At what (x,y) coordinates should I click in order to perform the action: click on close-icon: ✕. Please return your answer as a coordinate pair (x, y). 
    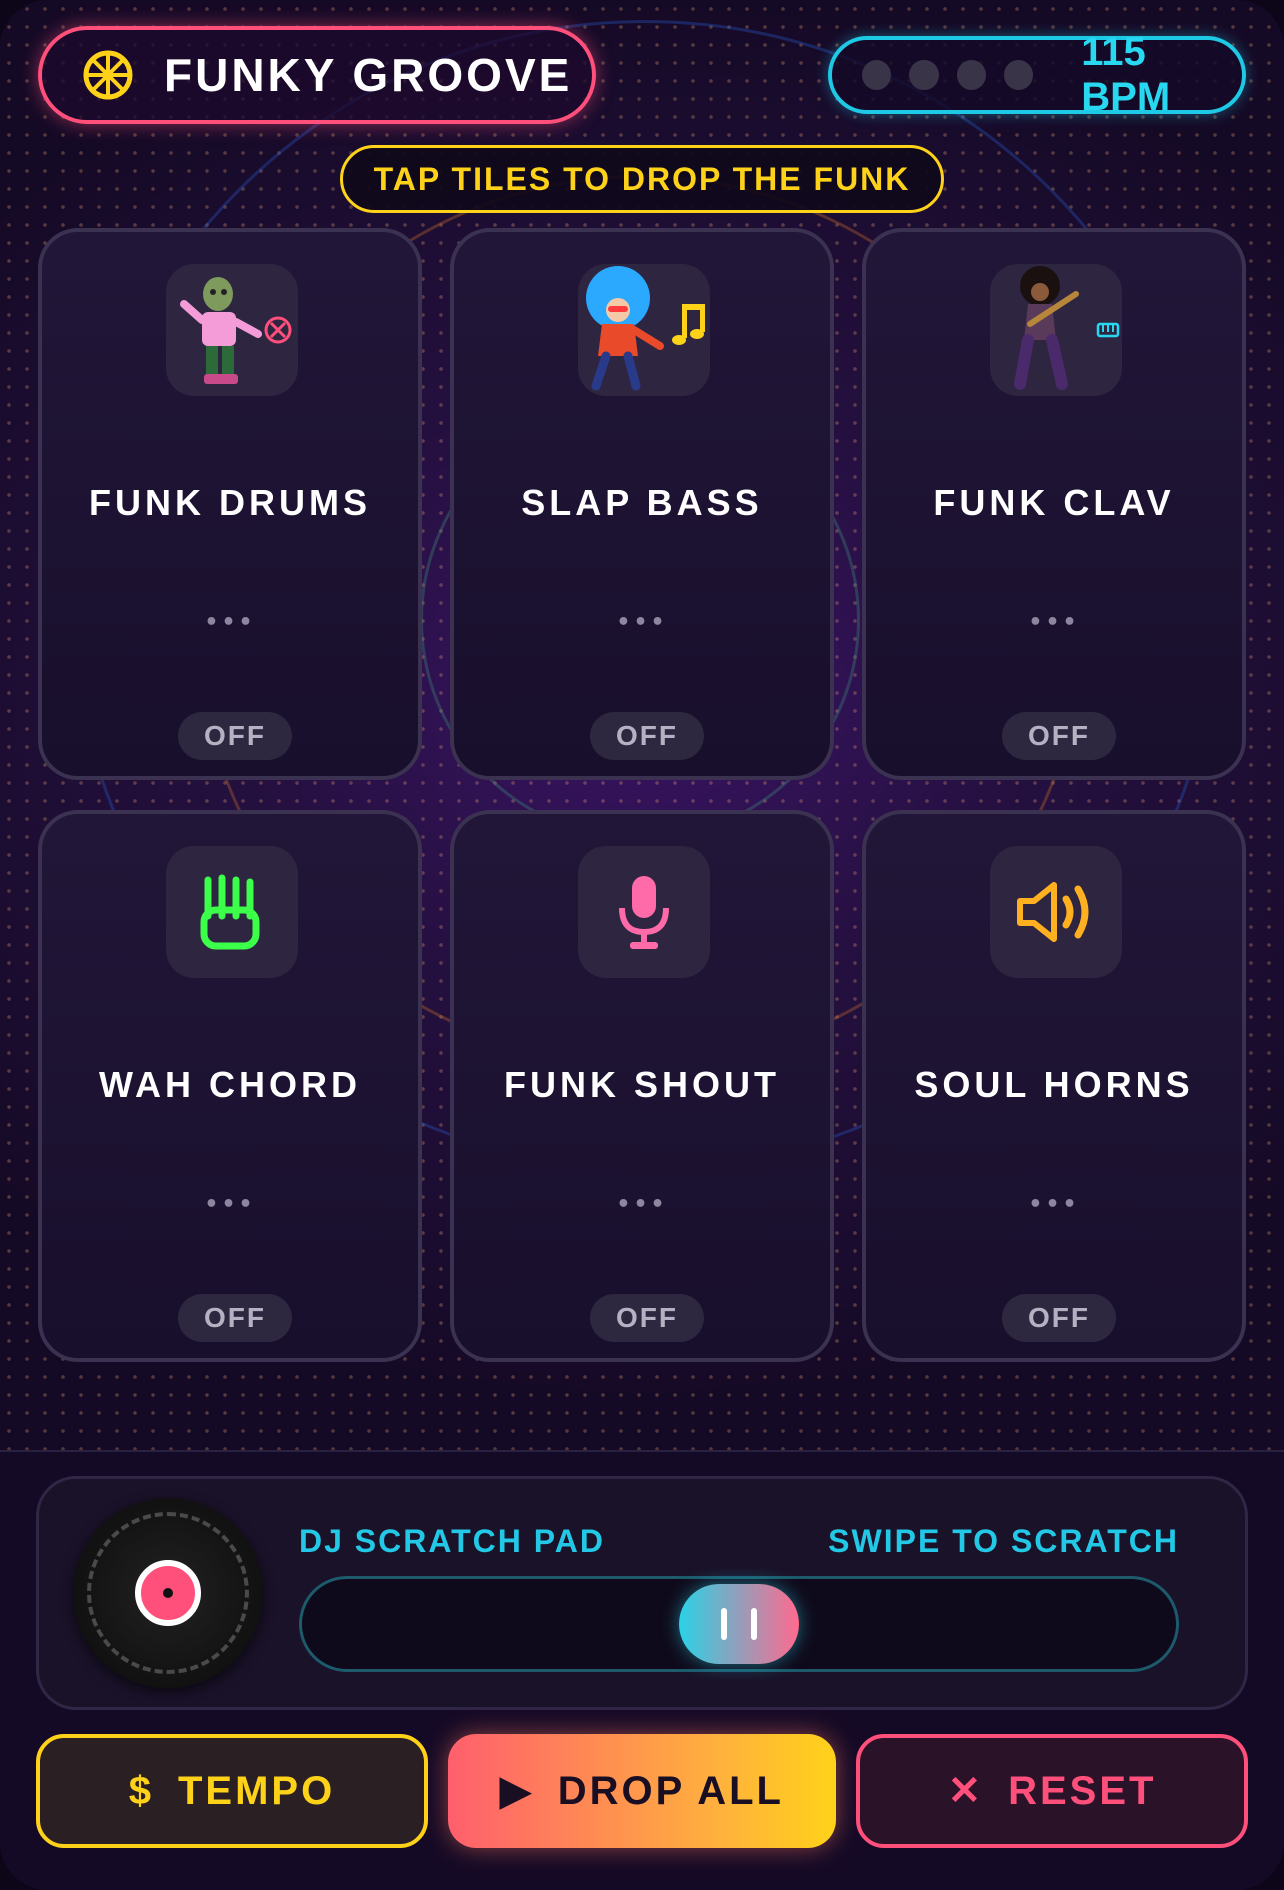
    Looking at the image, I should click on (966, 1791).